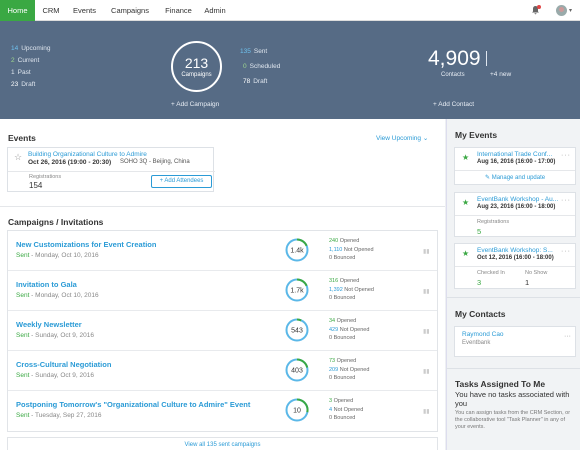 The width and height of the screenshot is (580, 450). I want to click on campaign-counts: 240 Opened 1,110 Not Opened 0 Bounced, so click(351, 249).